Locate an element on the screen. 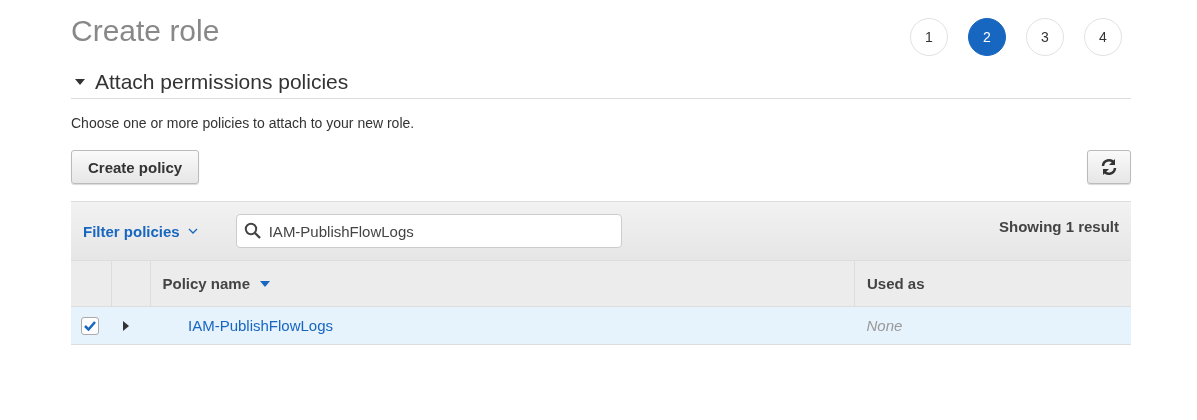 The height and width of the screenshot is (420, 1197). refresh-icon is located at coordinates (1109, 167).